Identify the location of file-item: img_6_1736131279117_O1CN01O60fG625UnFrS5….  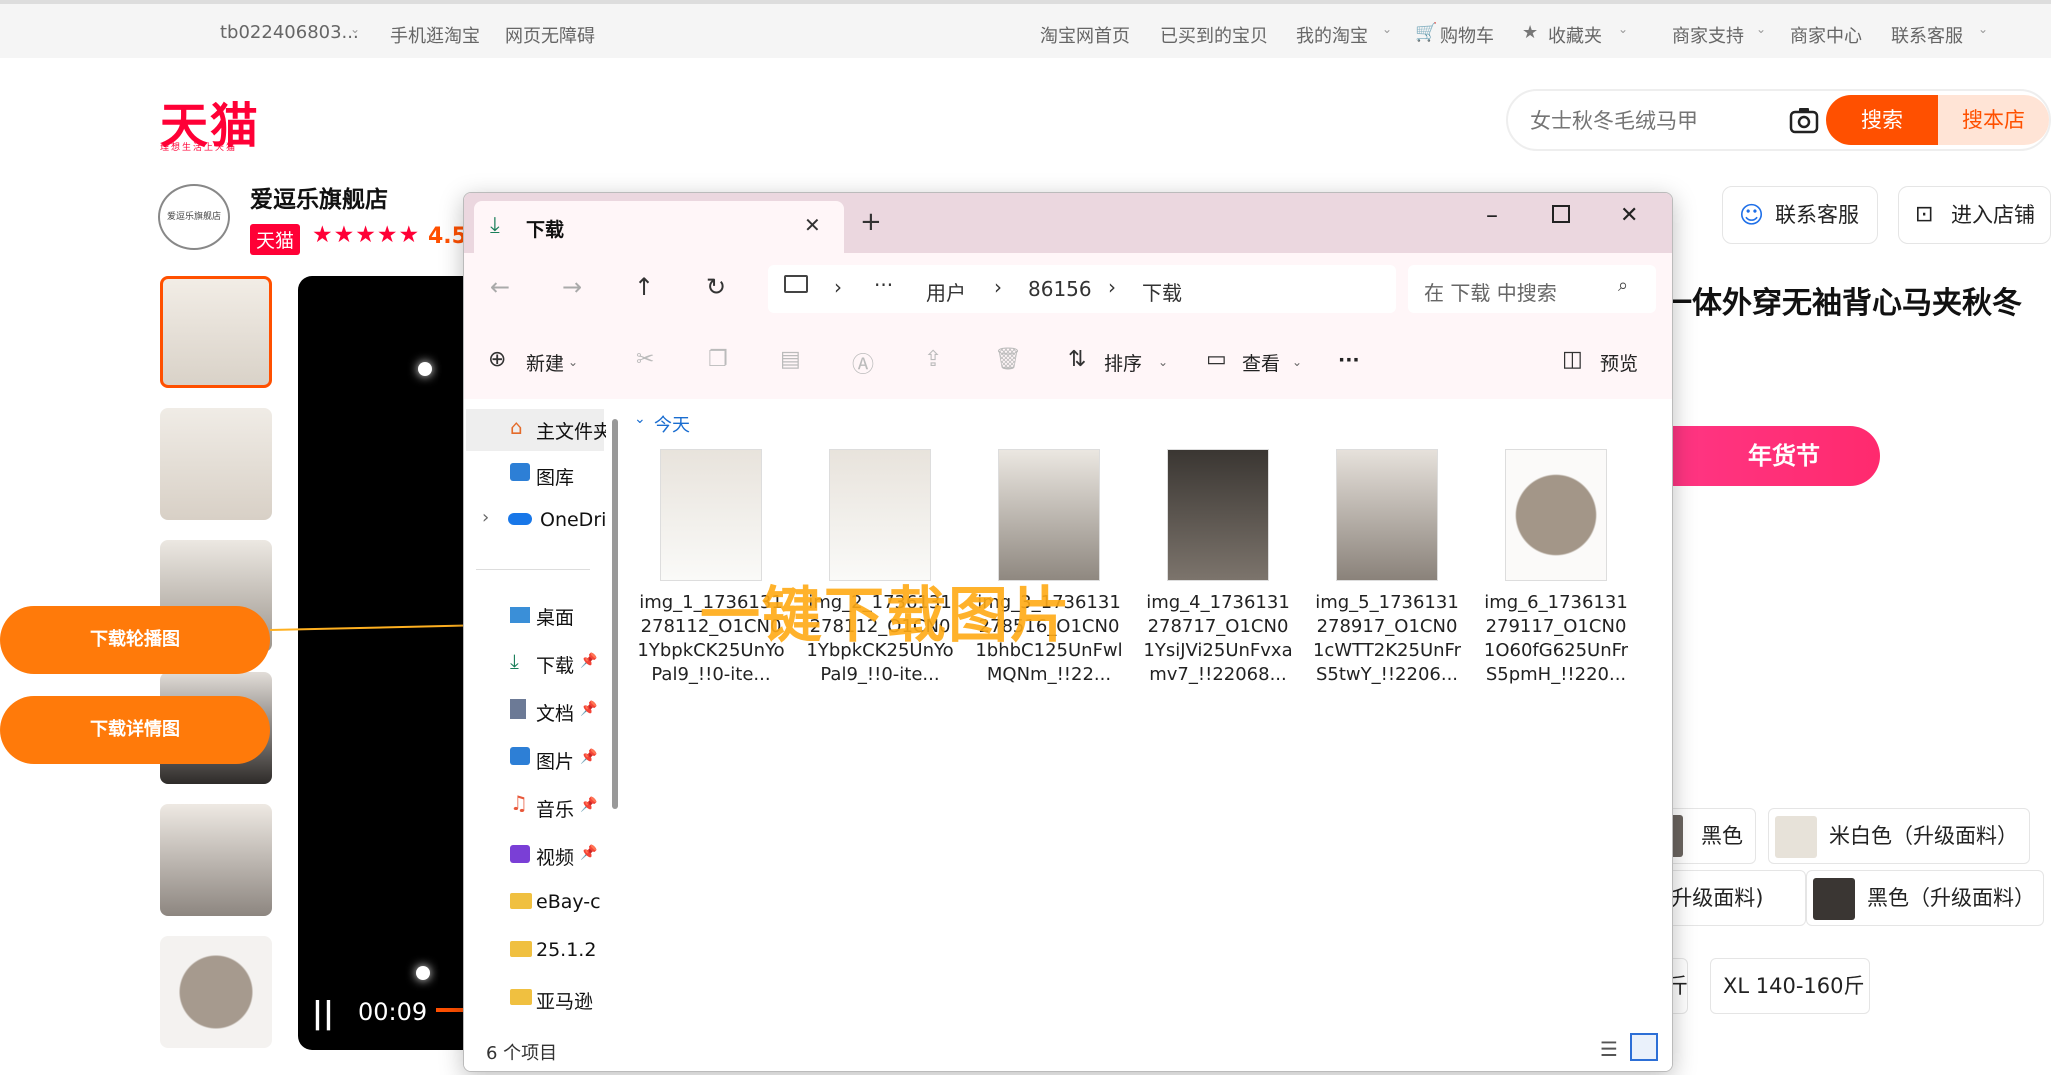
(1556, 568).